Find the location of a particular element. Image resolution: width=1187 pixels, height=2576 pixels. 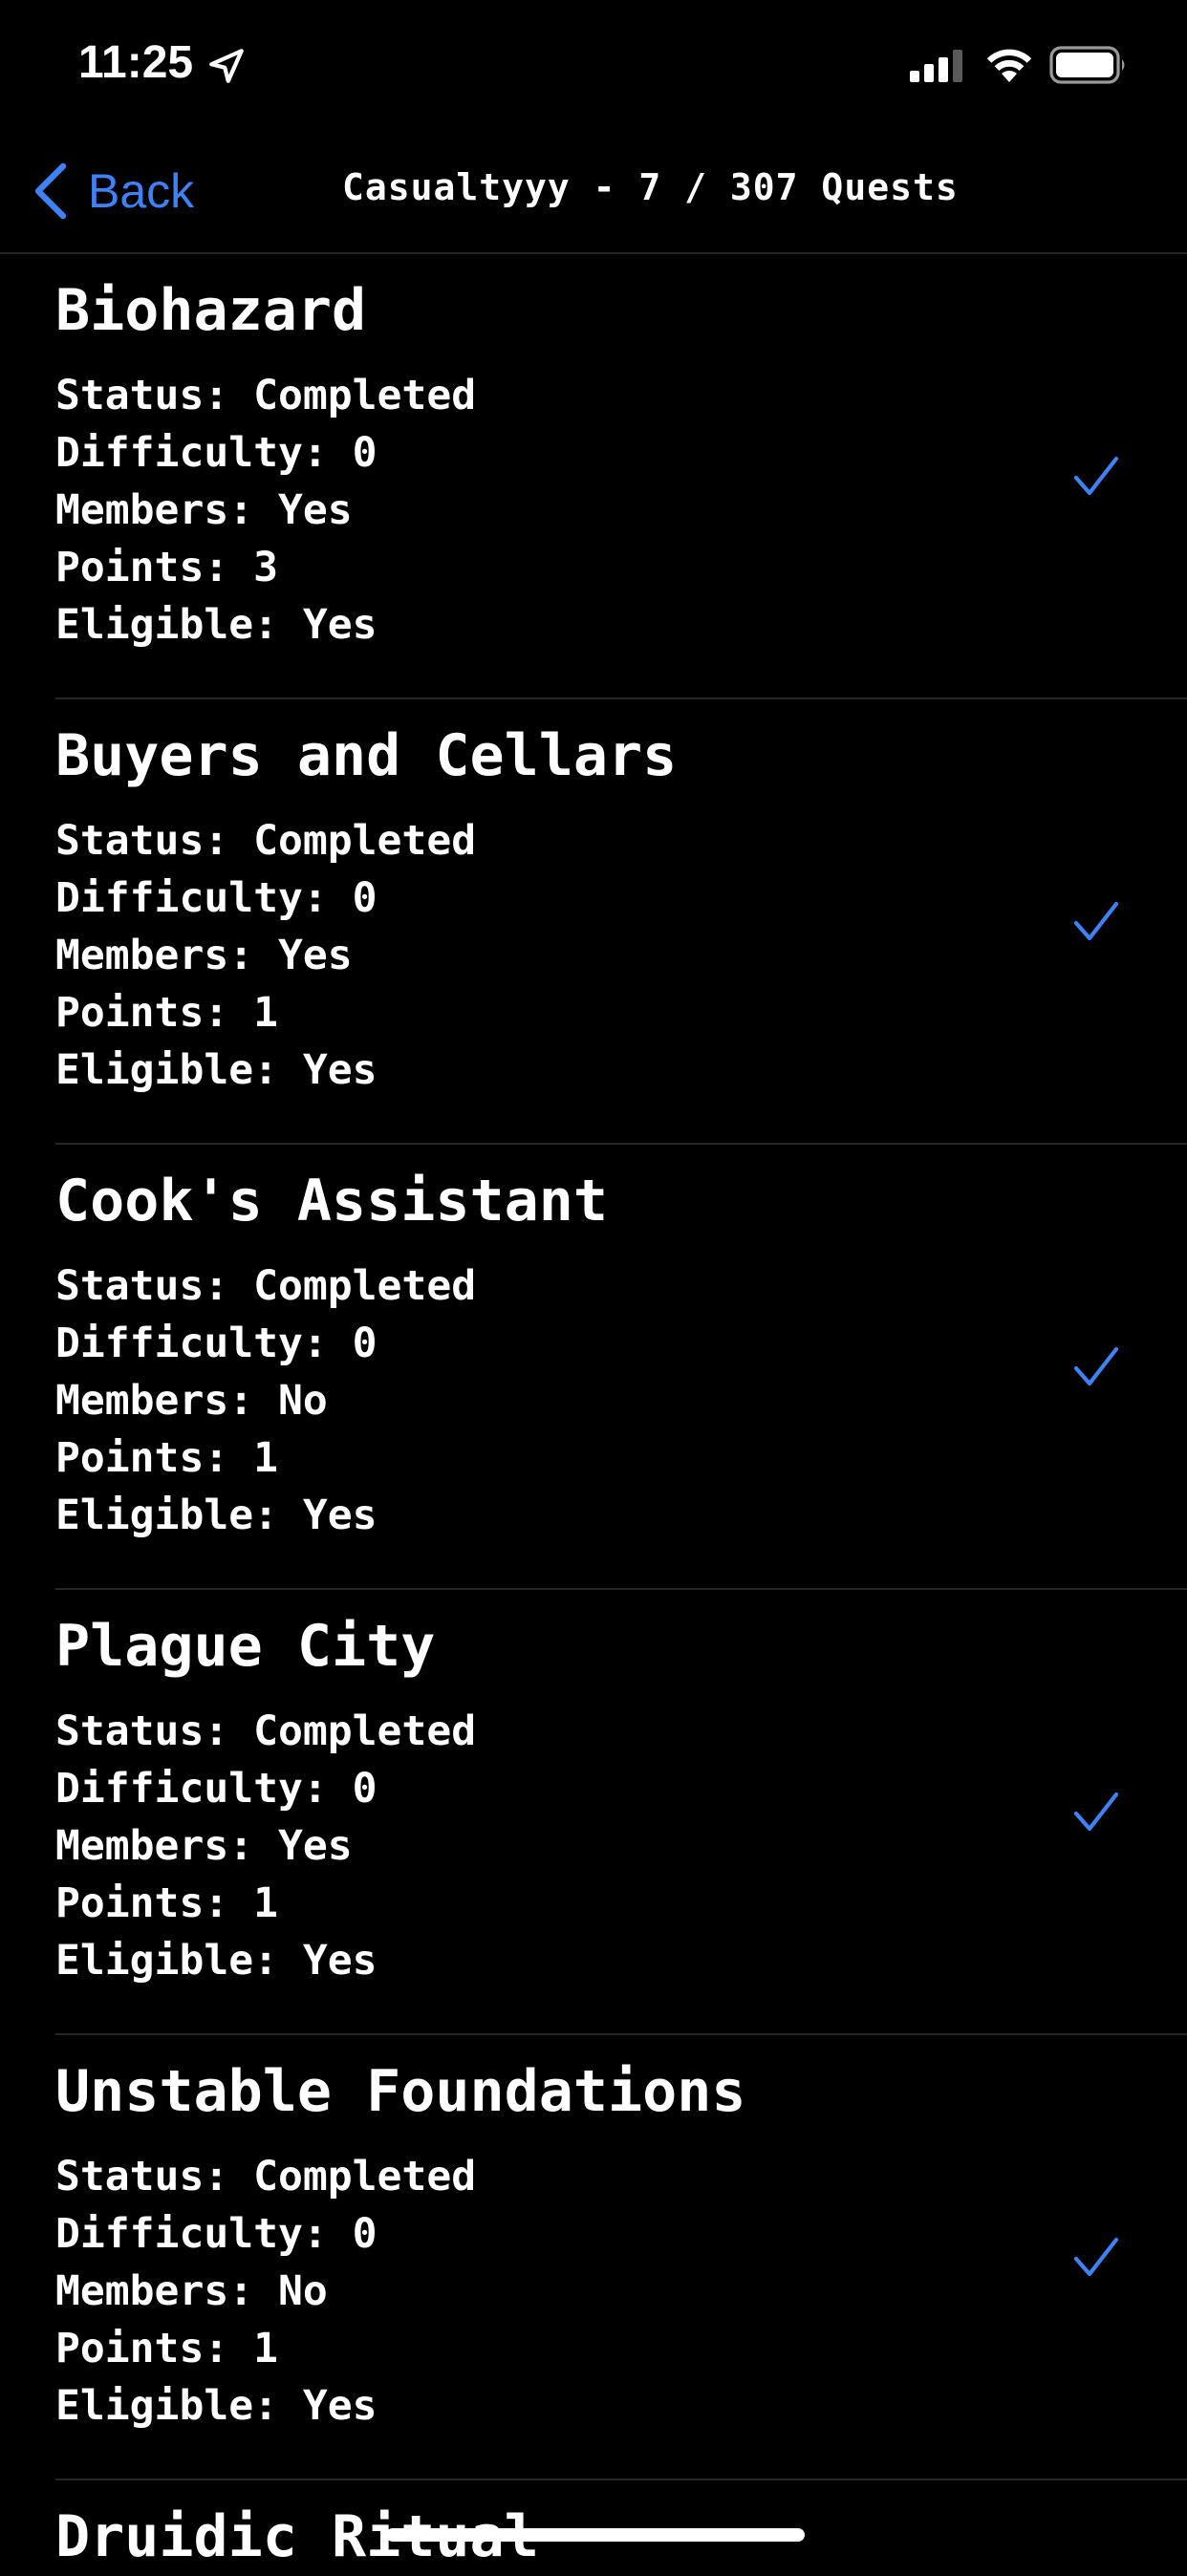

navigation-bar: Back Casualtyyy - 7 / 307 Quests is located at coordinates (593, 194).